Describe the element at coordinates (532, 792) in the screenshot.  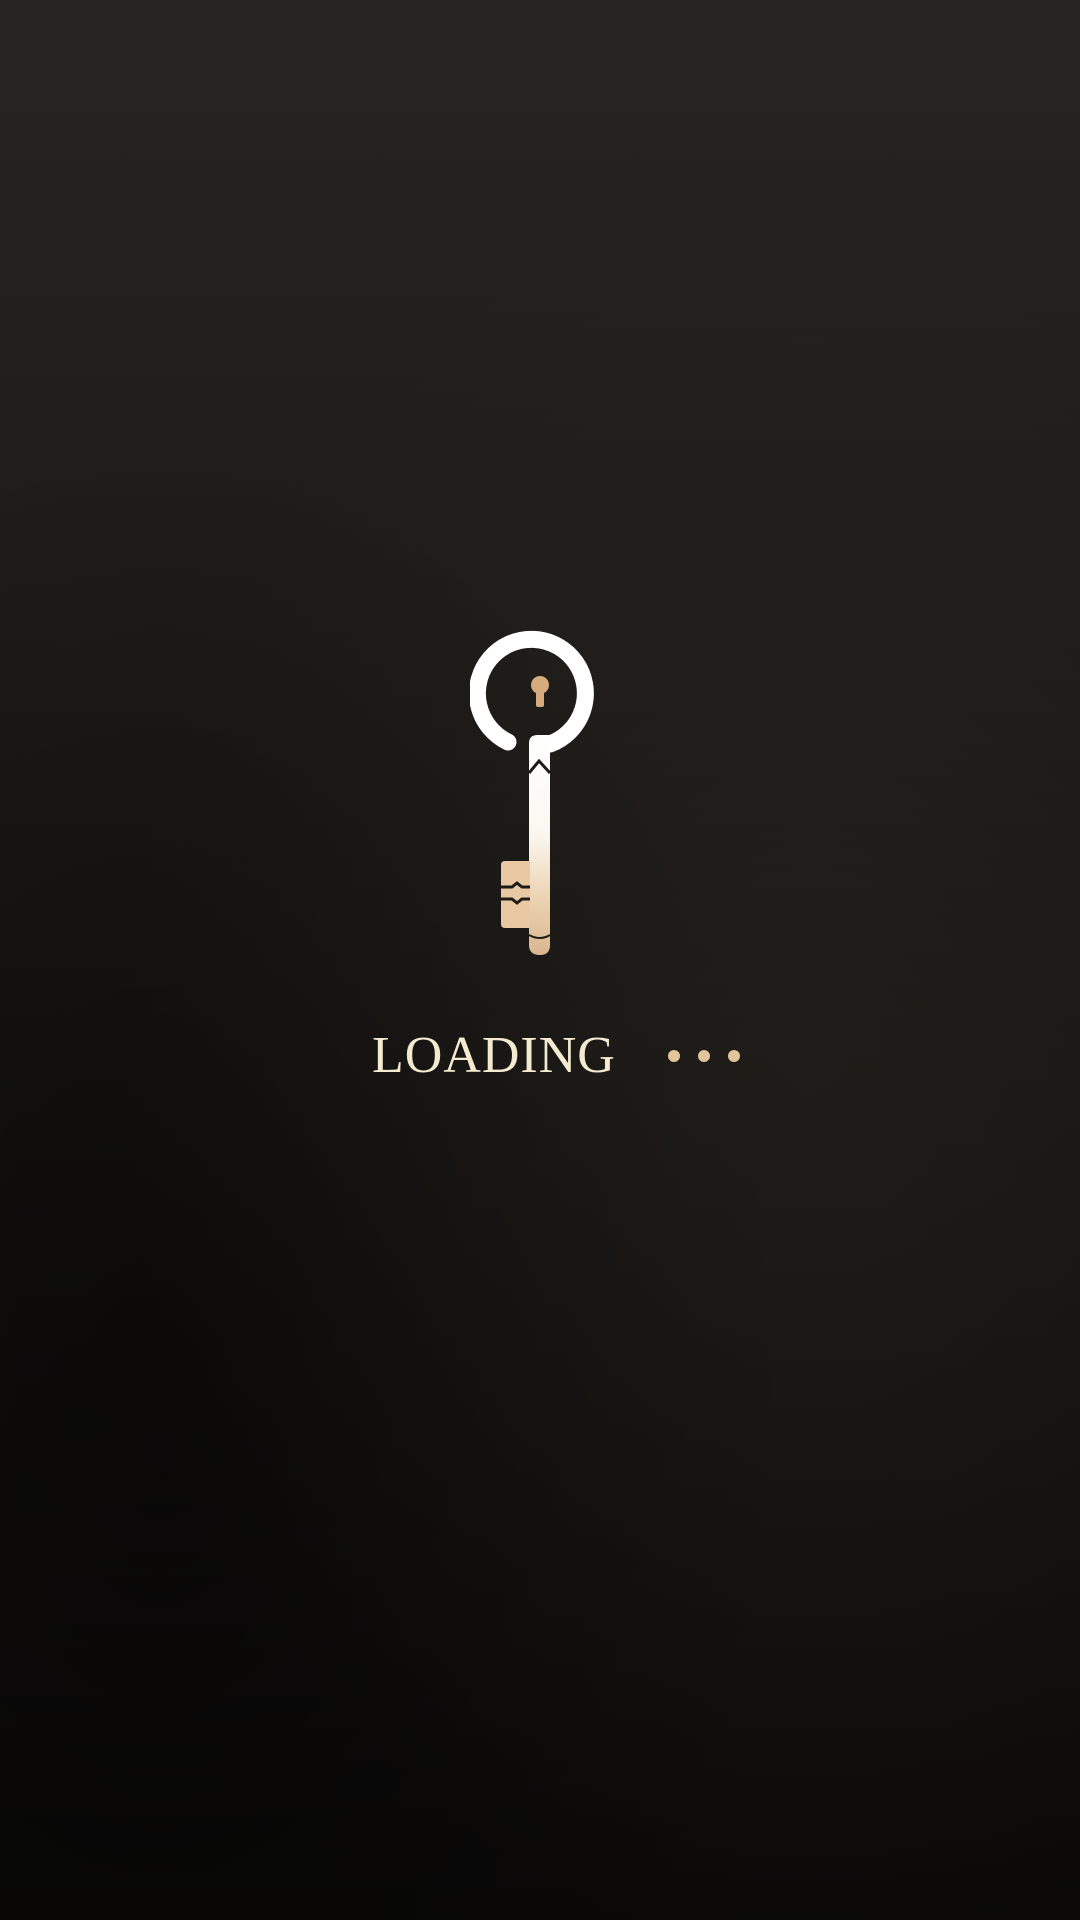
I see `key-icon` at that location.